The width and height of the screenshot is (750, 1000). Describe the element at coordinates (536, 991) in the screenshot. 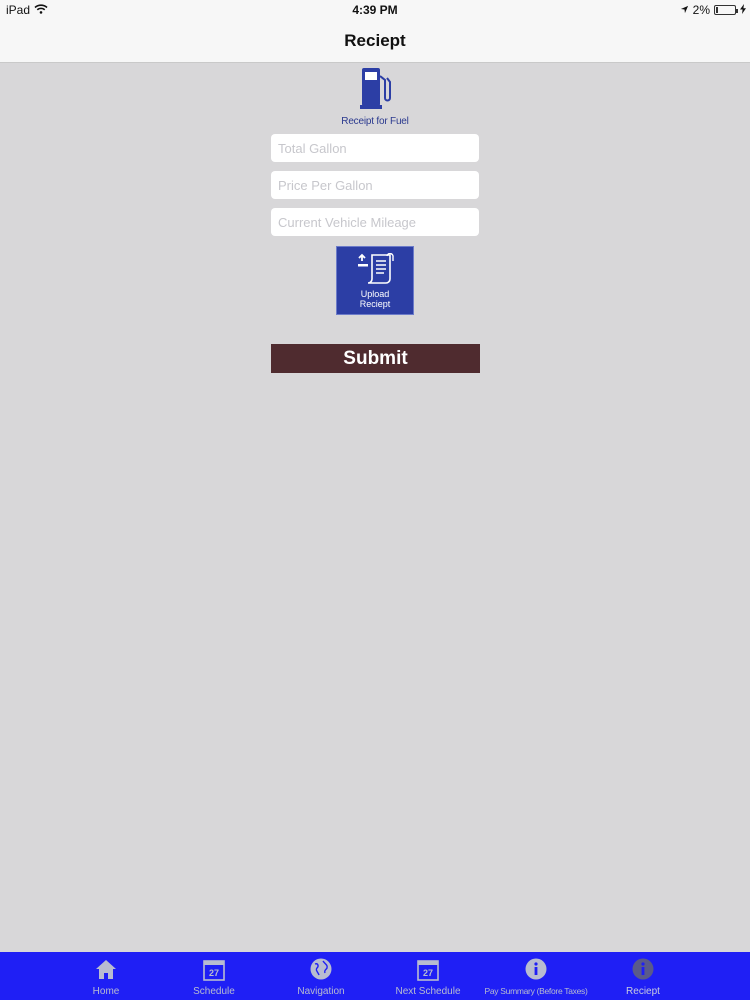

I see `tab-pay-summary-label: Pay Summary (Before Taxes)` at that location.